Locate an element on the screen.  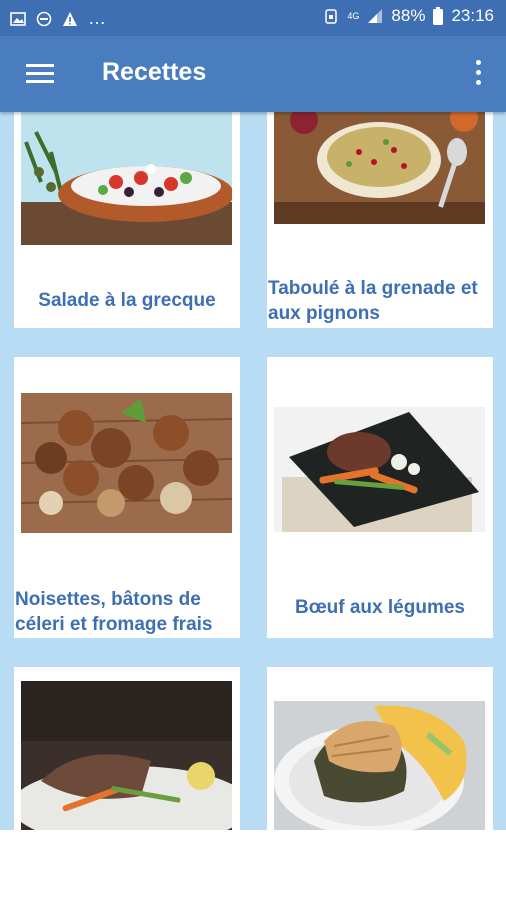
clock: 23:16 is located at coordinates (472, 15).